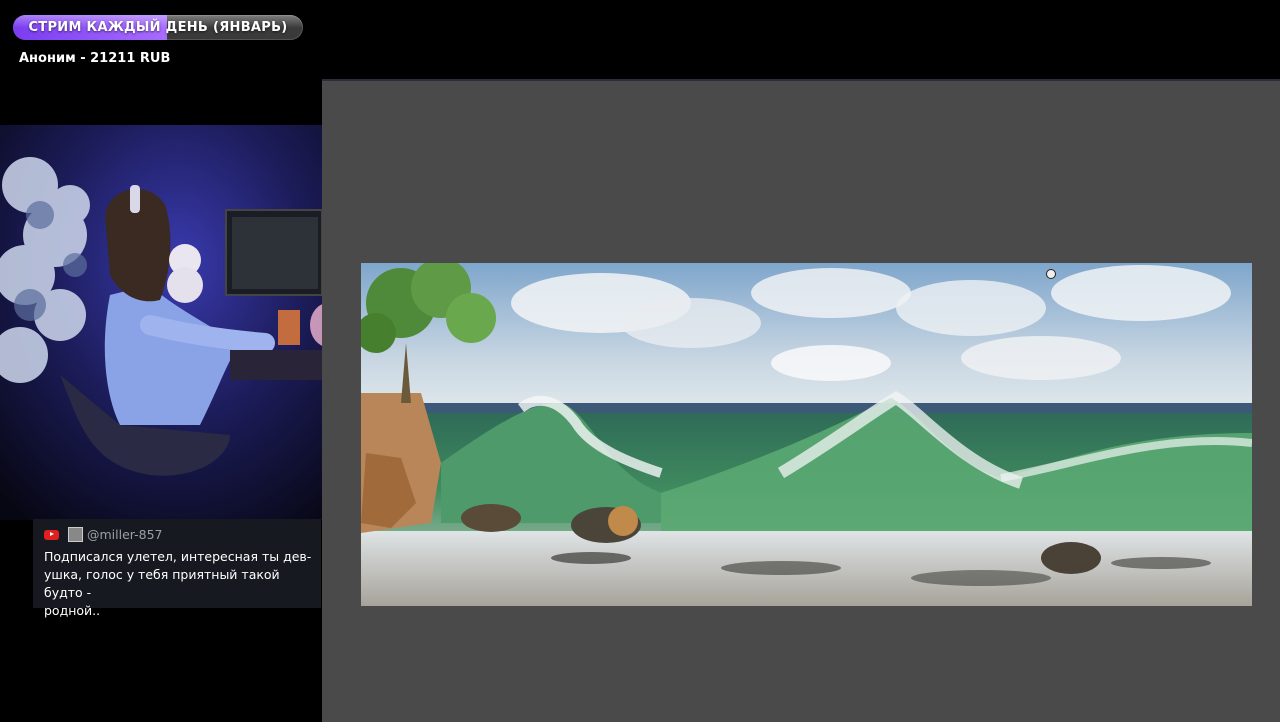 This screenshot has height=722, width=1280. I want to click on donation-goal-bar: СТРИМ КАЖДЫЙ ДЕНЬ (ЯНВАРЬ), so click(158, 27).